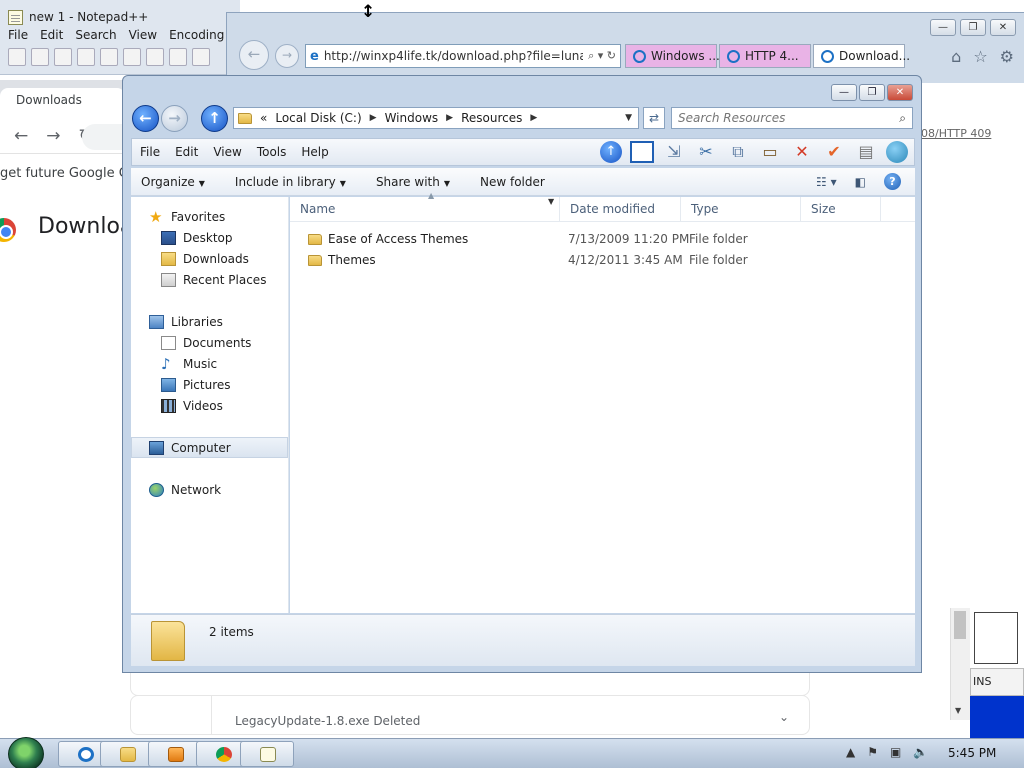 The height and width of the screenshot is (768, 1024). Describe the element at coordinates (834, 152) in the screenshot. I see `checkmark-icon: ✔` at that location.